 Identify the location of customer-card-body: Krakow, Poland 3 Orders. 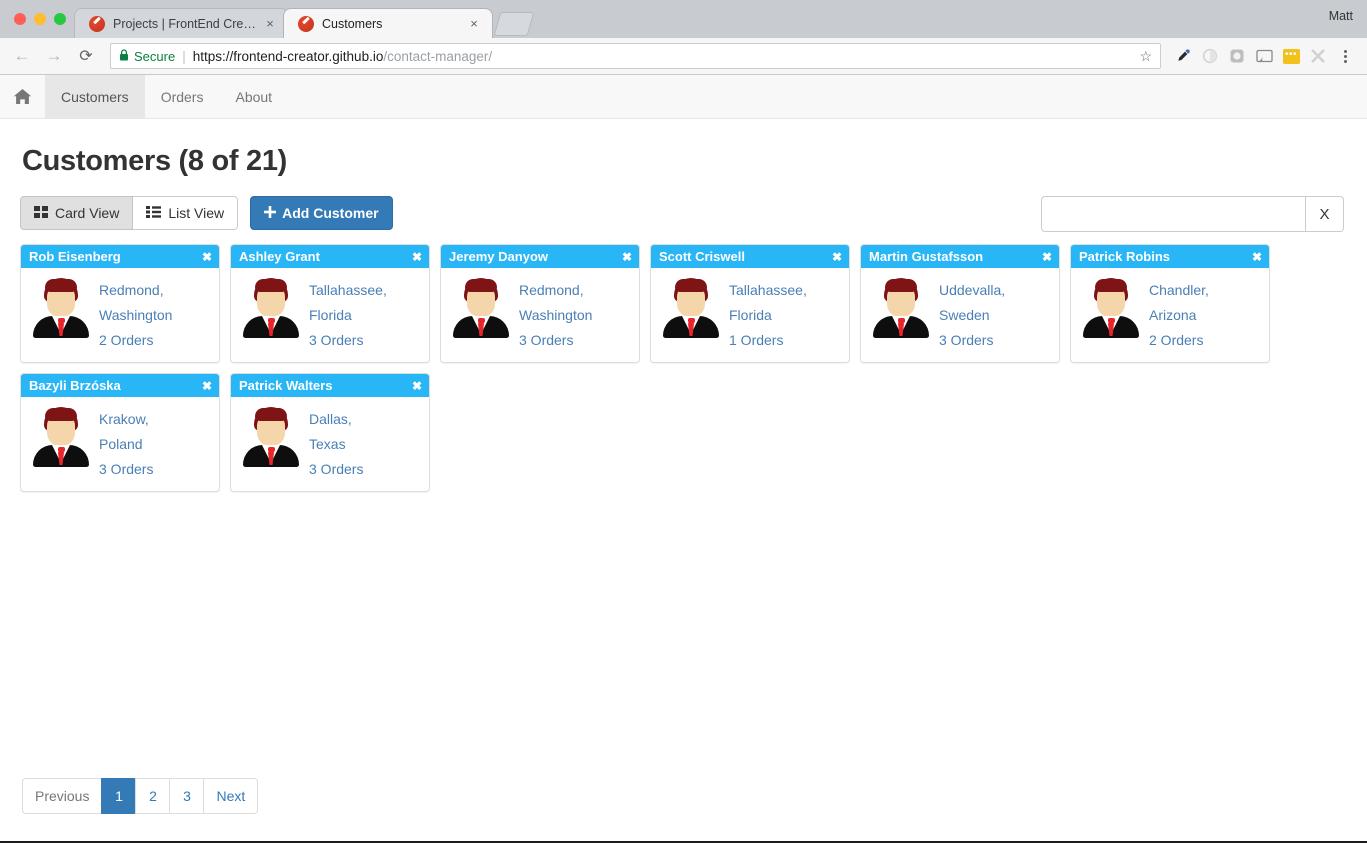
(120, 444).